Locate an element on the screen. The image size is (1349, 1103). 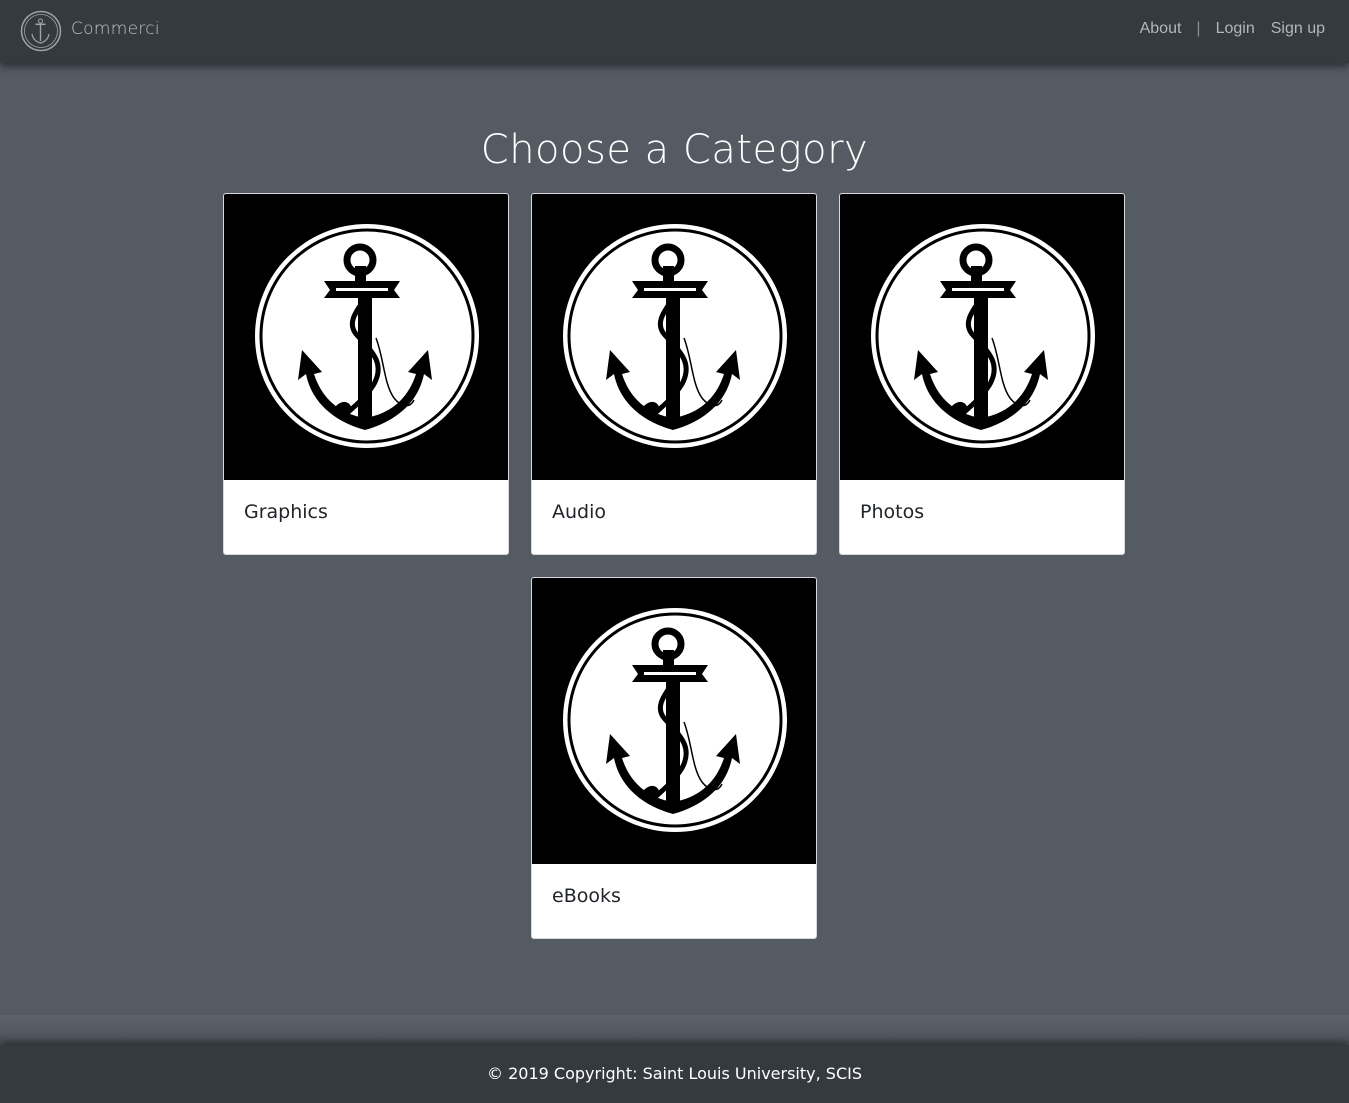
anchor-logo-icon is located at coordinates (41, 31).